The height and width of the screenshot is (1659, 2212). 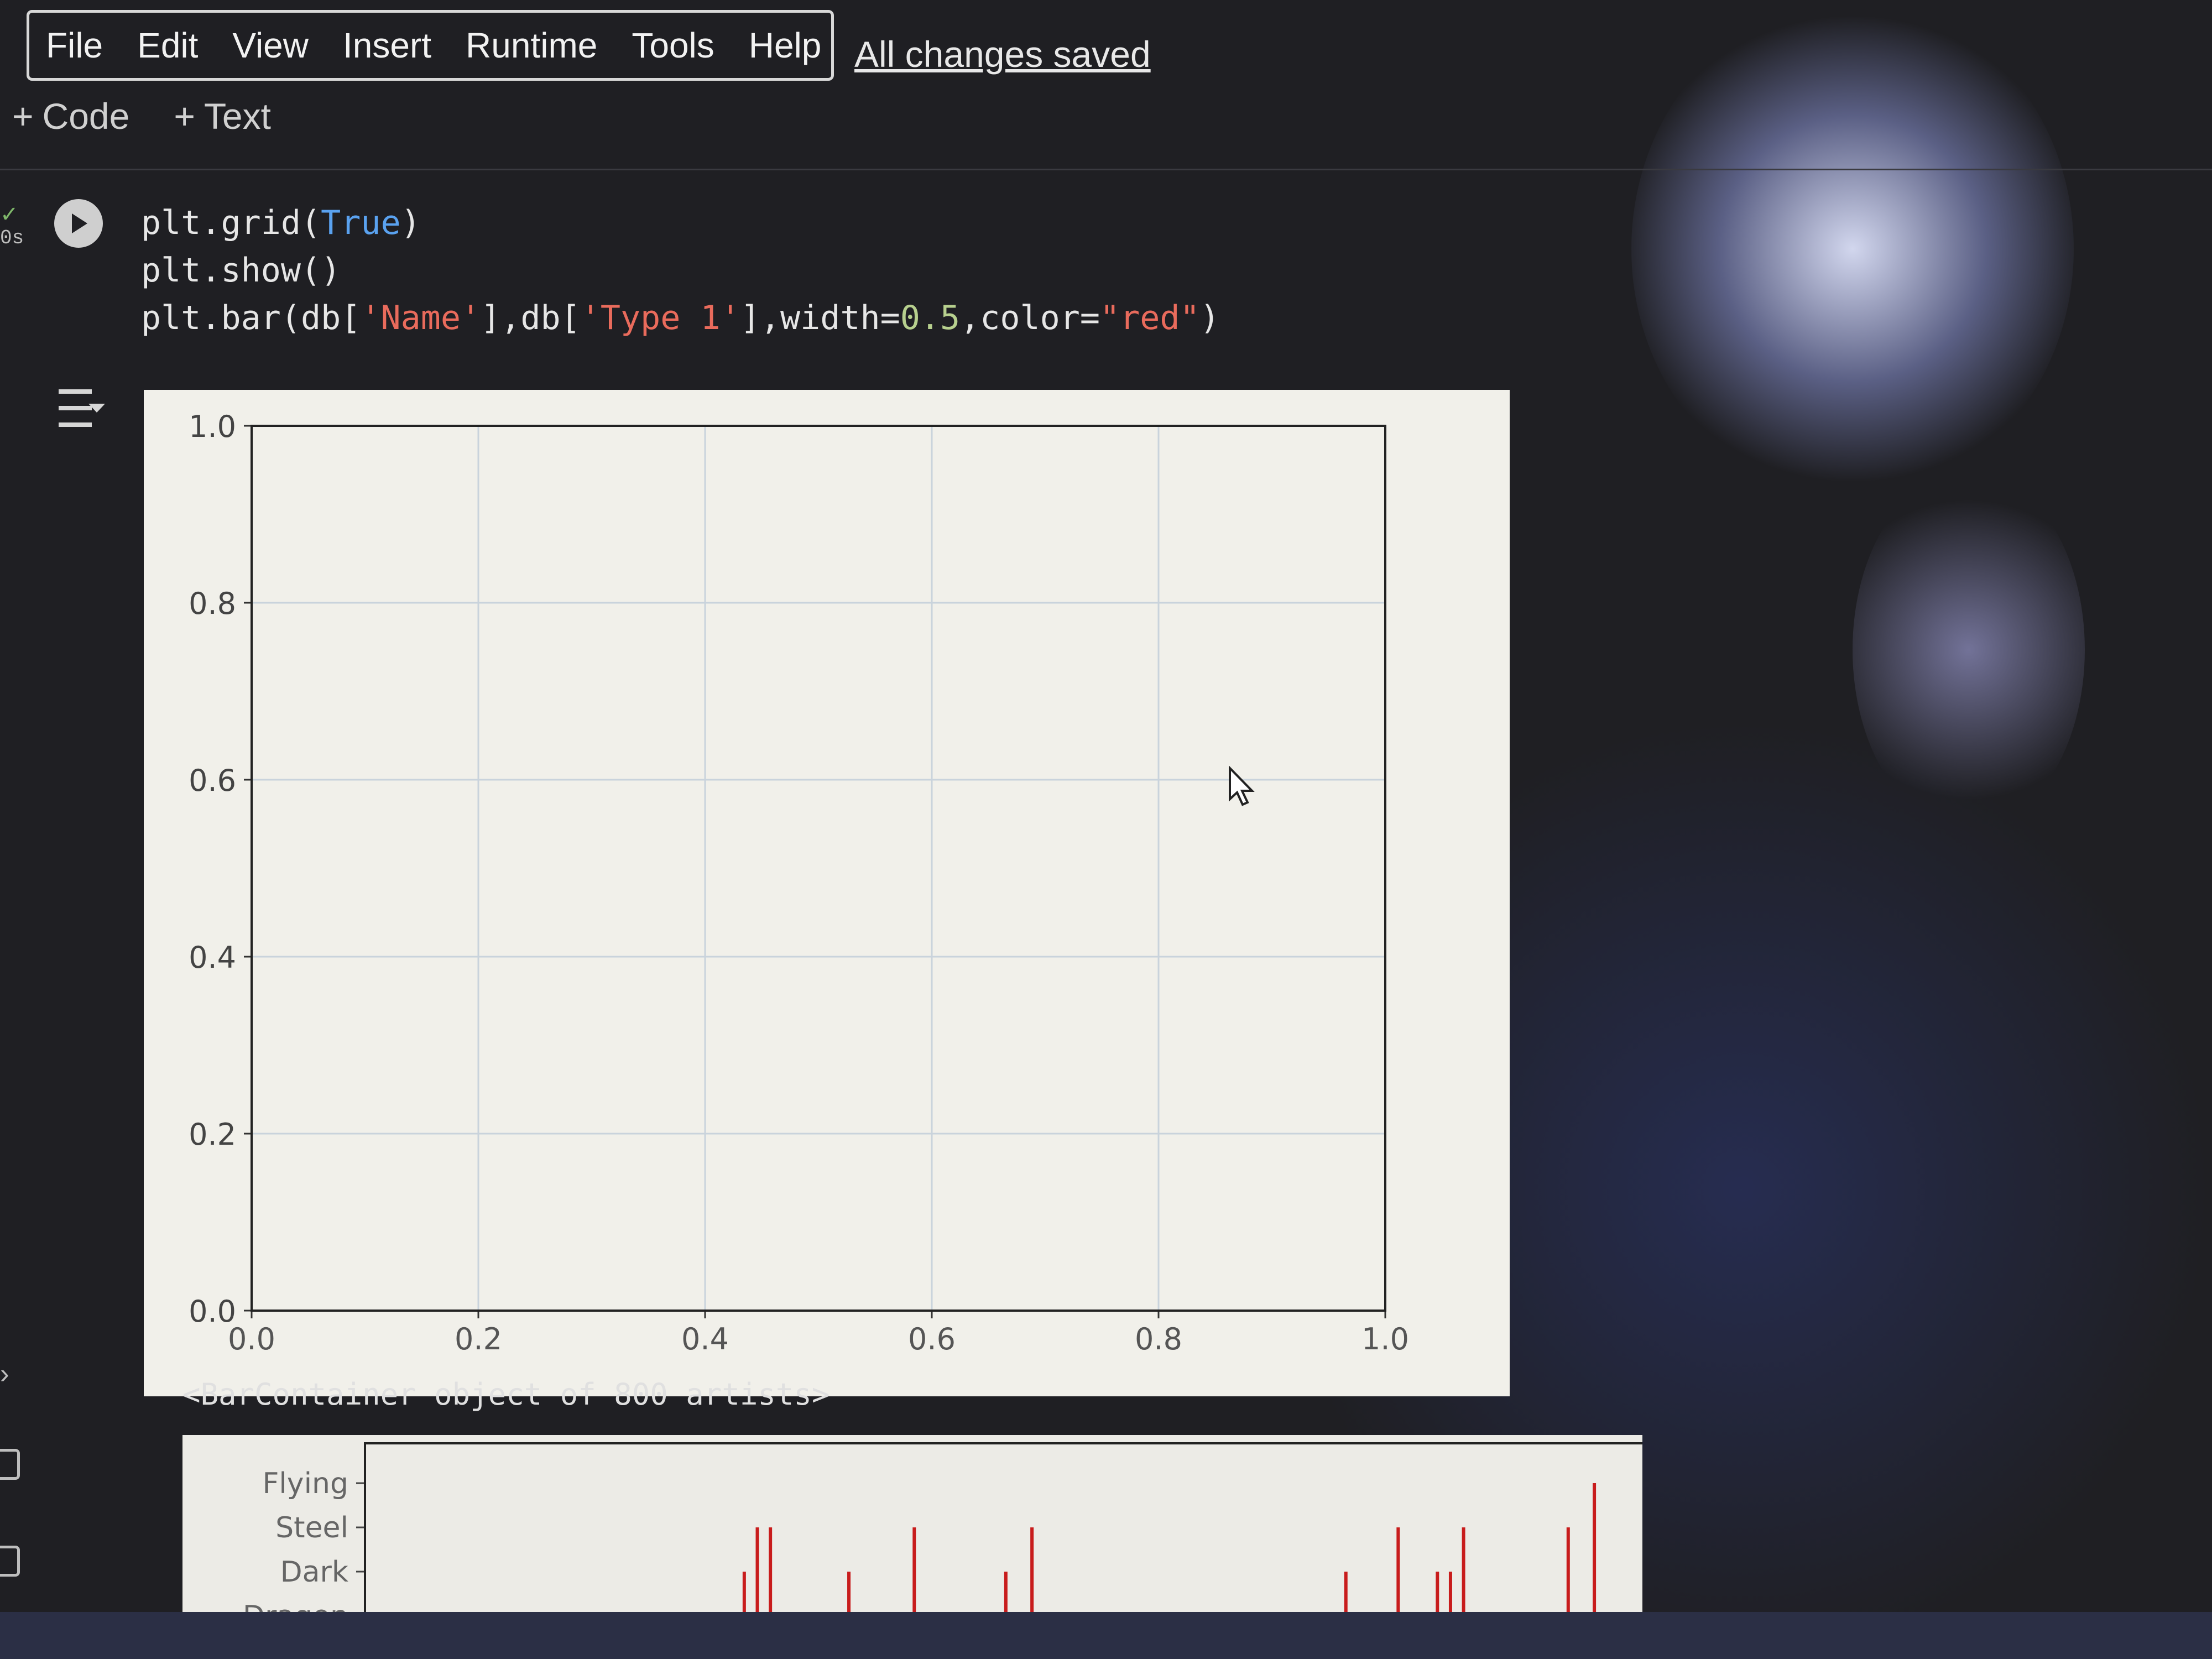 I want to click on x-tick-label: 0.6, so click(x=932, y=1340).